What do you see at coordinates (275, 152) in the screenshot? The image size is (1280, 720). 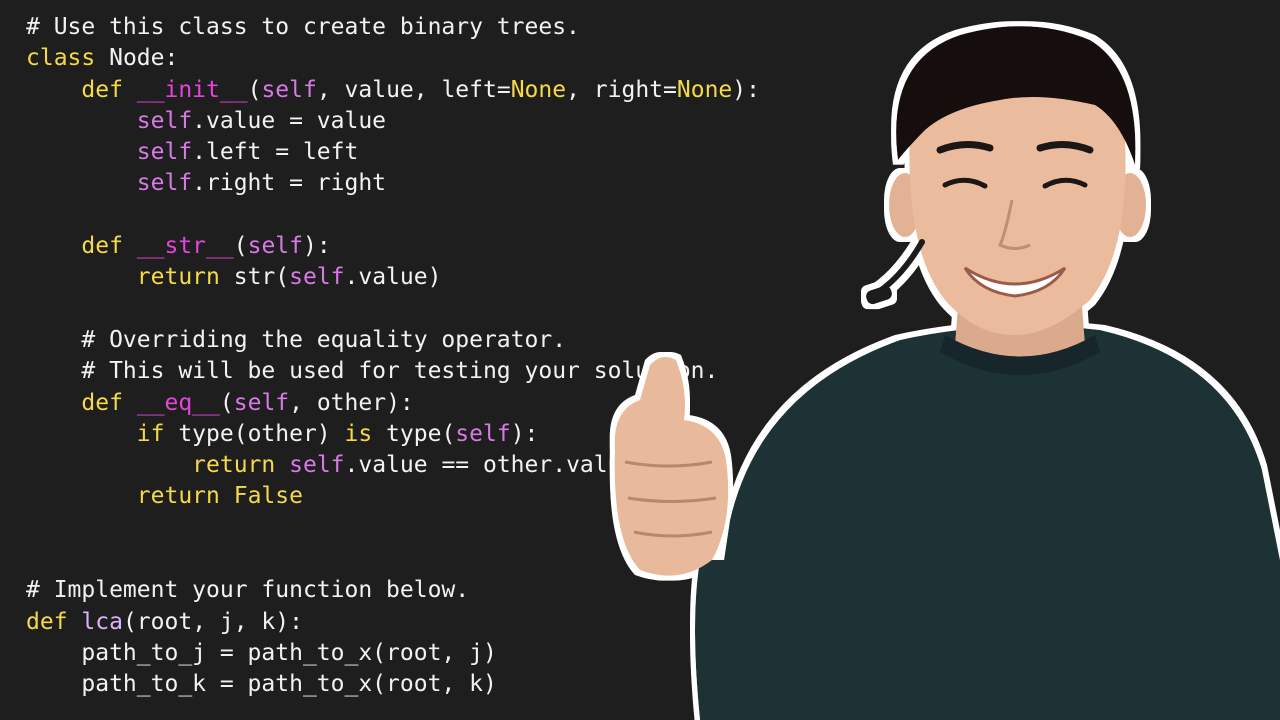 I see `code-token: .left = left` at bounding box center [275, 152].